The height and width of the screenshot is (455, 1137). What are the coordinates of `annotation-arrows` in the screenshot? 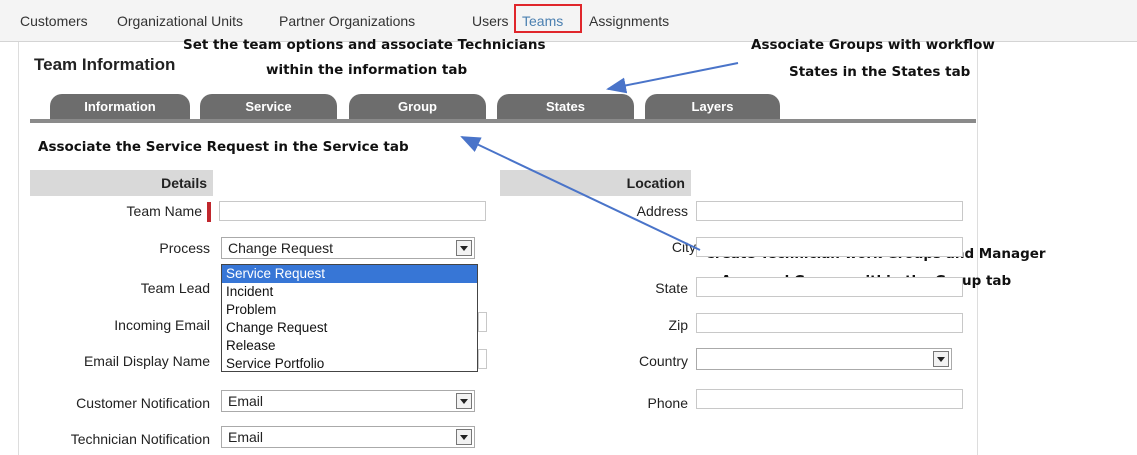 It's located at (599, 156).